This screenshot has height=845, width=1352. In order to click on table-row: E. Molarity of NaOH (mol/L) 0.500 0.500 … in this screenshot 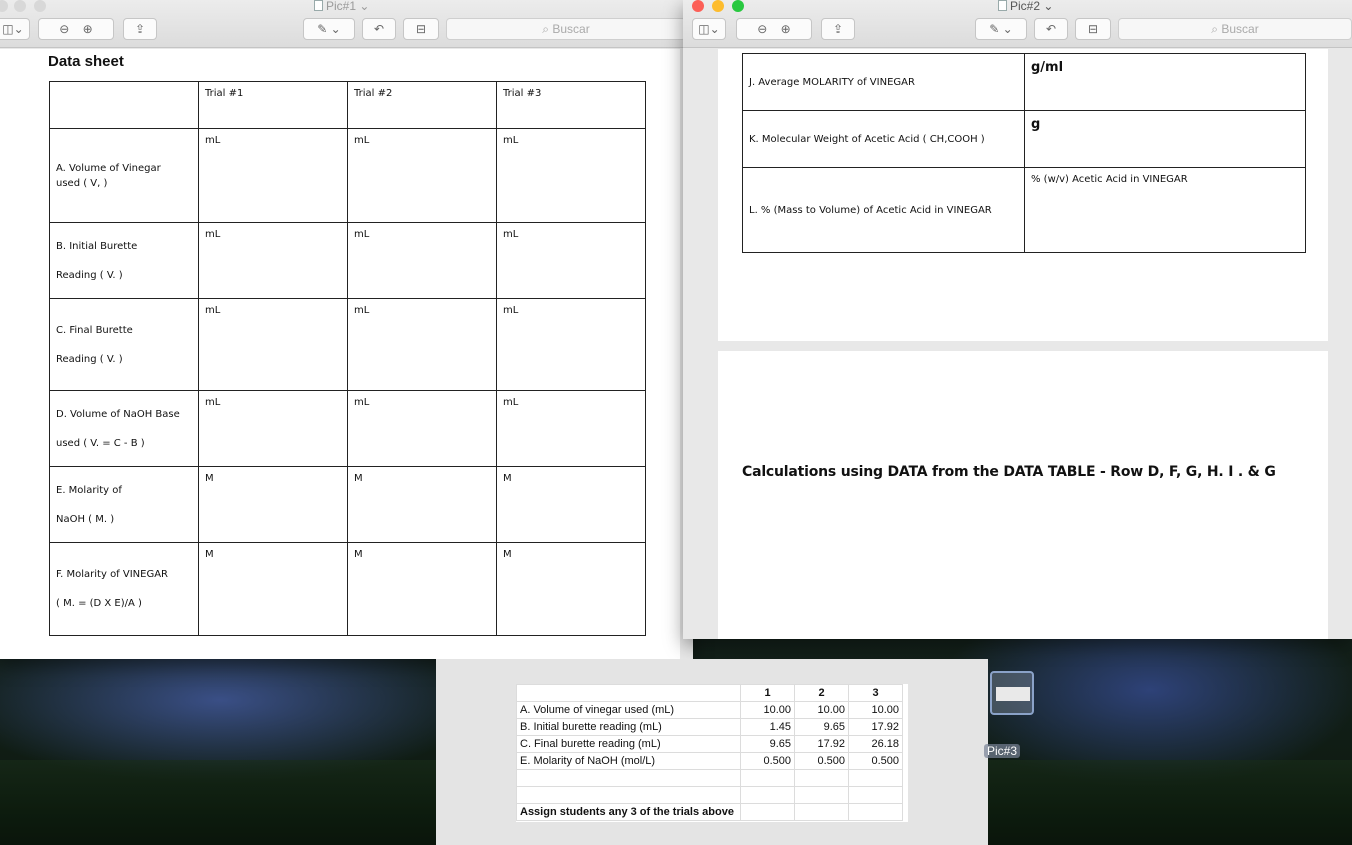, I will do `click(709, 761)`.